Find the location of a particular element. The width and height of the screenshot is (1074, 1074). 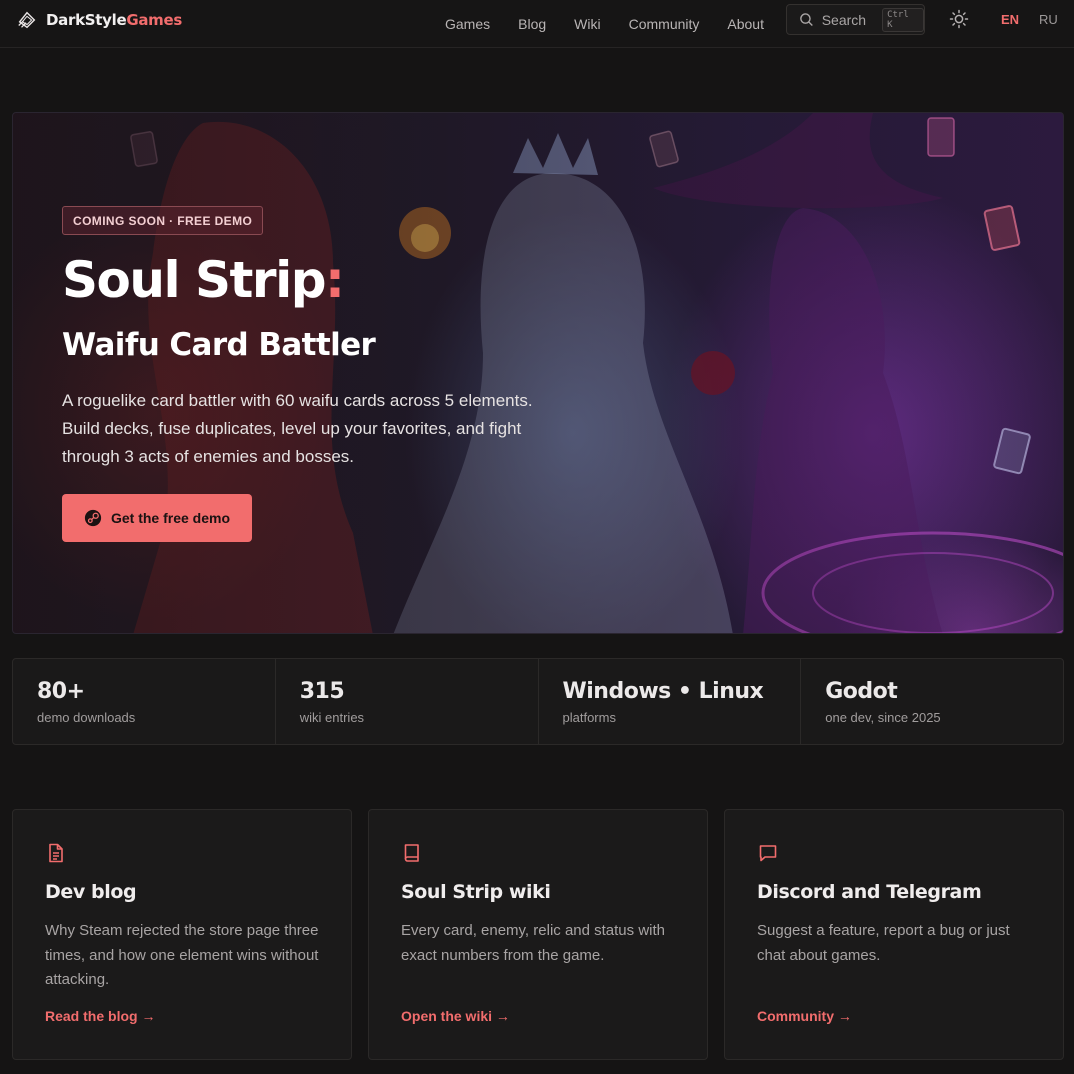

stat-wiki-entries: 315 wiki entries is located at coordinates (407, 701).